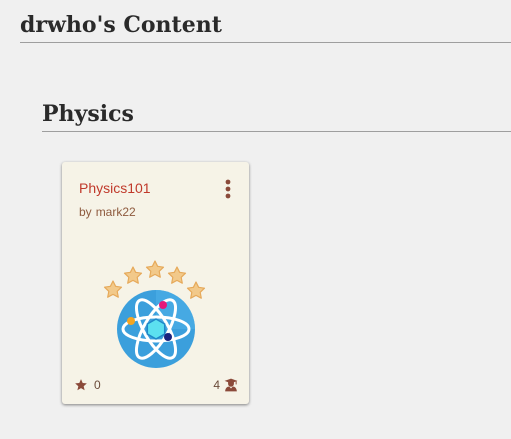 The height and width of the screenshot is (439, 511). Describe the element at coordinates (85, 212) in the screenshot. I see `card-author-prefix: by` at that location.